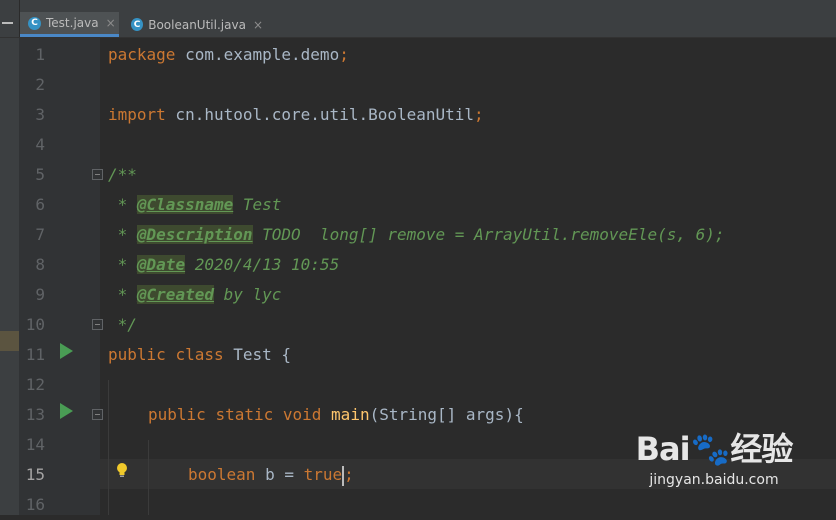 The height and width of the screenshot is (520, 836). I want to click on line-number: 4, so click(40, 144).